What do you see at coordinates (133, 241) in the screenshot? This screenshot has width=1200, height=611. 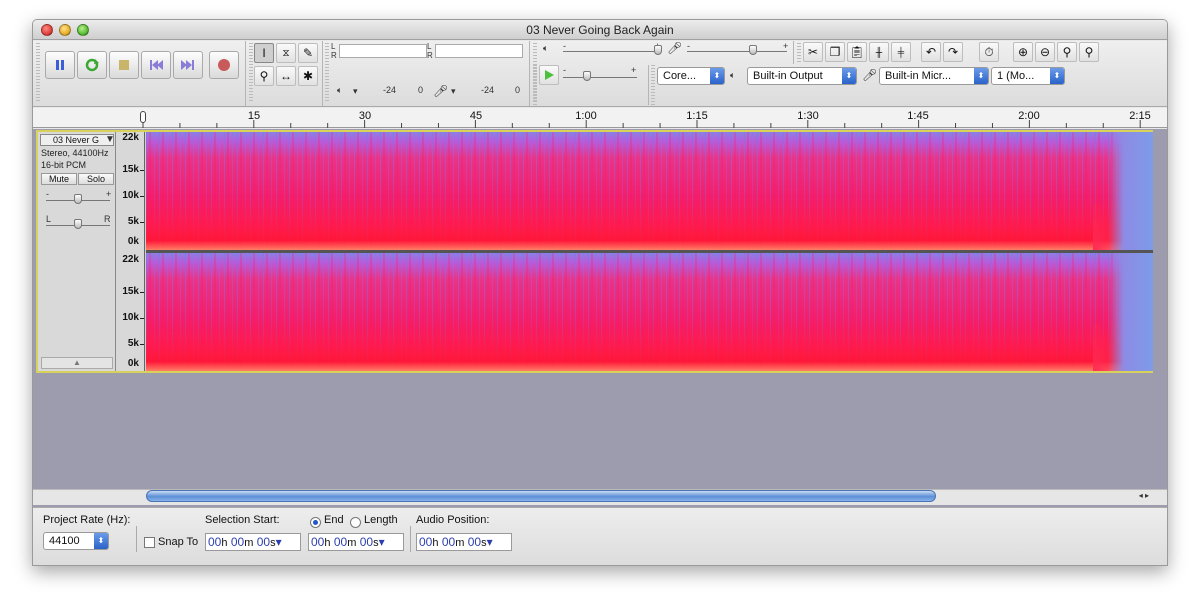 I see `freq-label-0k-top: 0k` at bounding box center [133, 241].